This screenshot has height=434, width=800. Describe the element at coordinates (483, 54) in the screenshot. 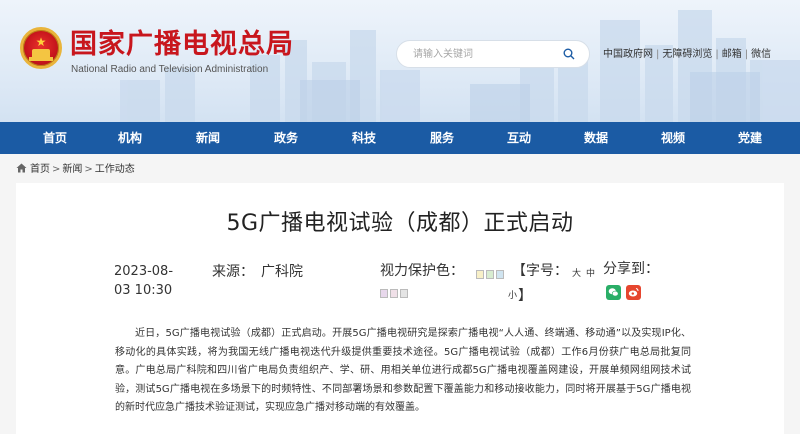

I see `search-input` at that location.